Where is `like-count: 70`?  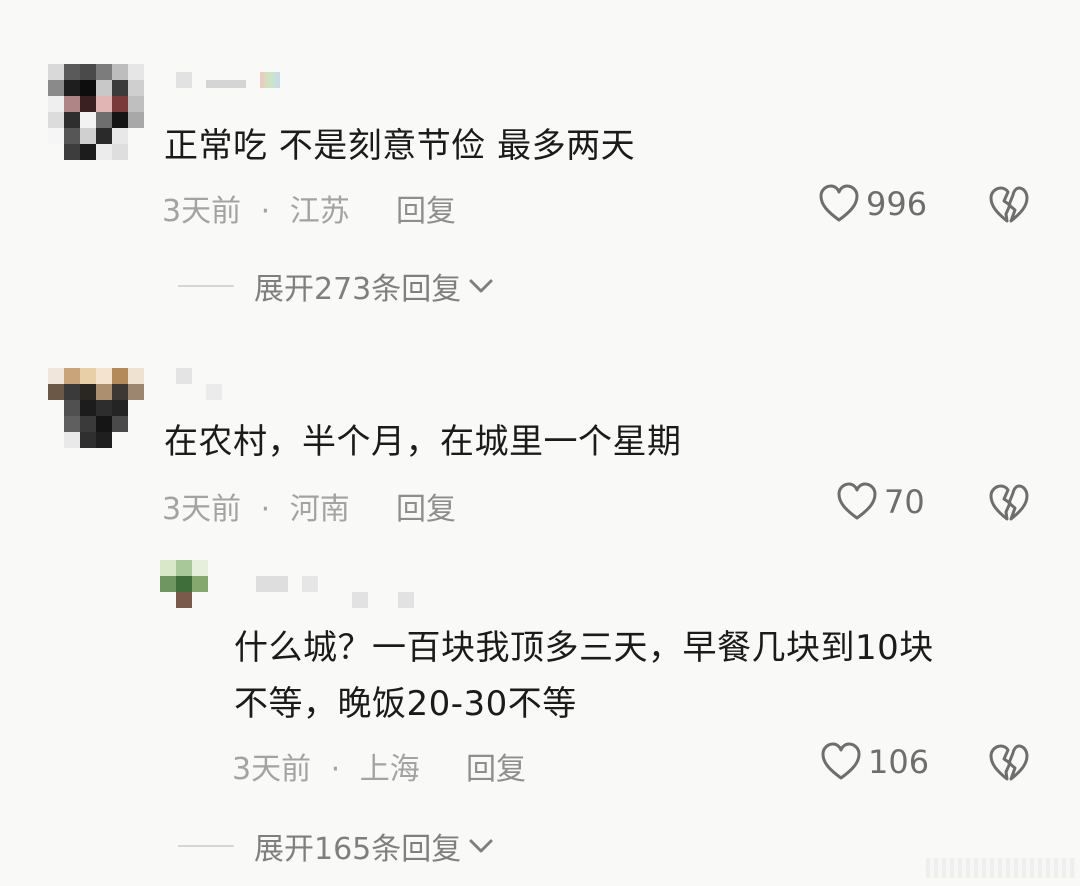 like-count: 70 is located at coordinates (904, 502).